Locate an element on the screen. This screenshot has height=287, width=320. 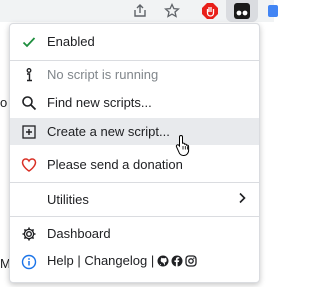
chevron-right-icon is located at coordinates (242, 199).